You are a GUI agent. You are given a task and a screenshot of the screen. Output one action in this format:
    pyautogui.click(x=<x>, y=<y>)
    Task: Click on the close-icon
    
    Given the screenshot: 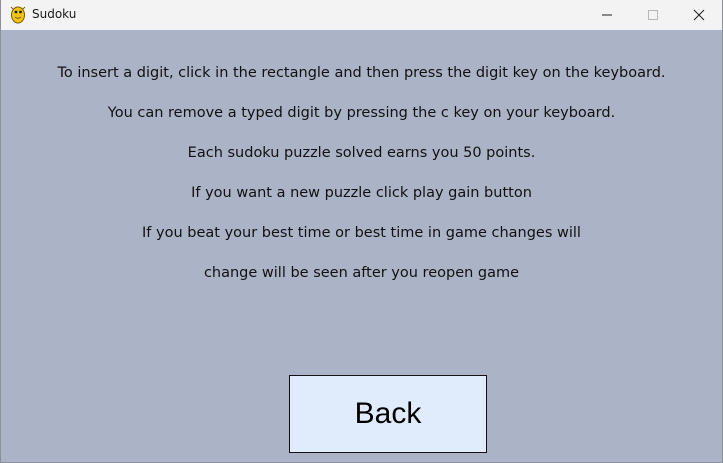 What is the action you would take?
    pyautogui.click(x=699, y=15)
    